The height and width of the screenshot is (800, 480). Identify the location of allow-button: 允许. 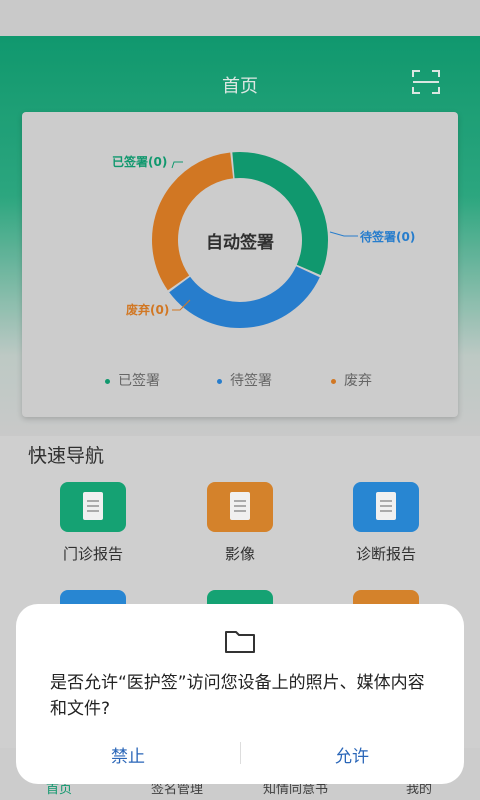
(352, 754).